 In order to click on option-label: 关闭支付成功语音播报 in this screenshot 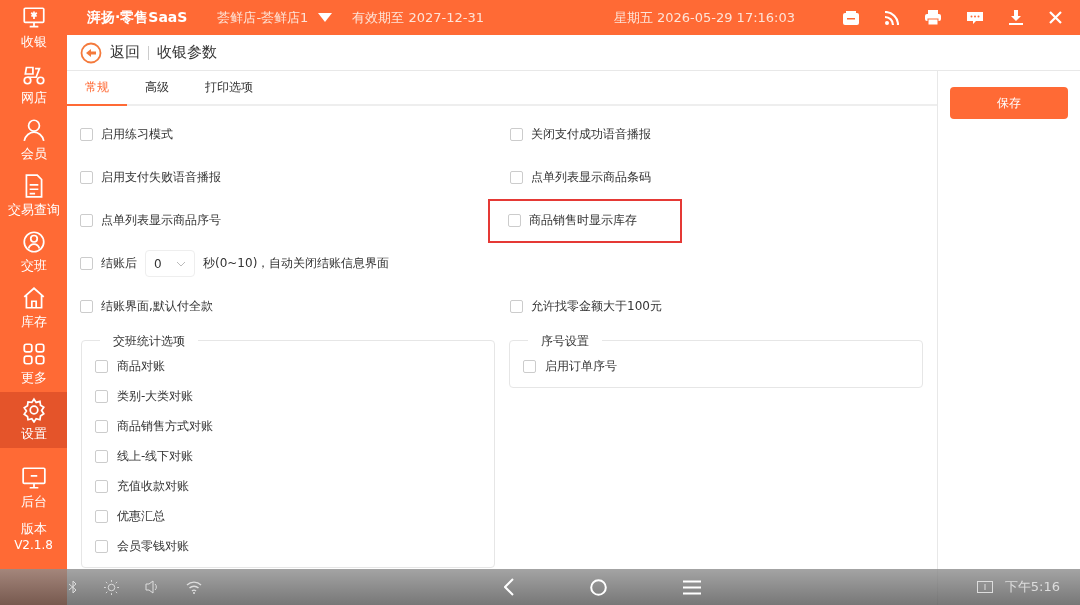, I will do `click(591, 134)`.